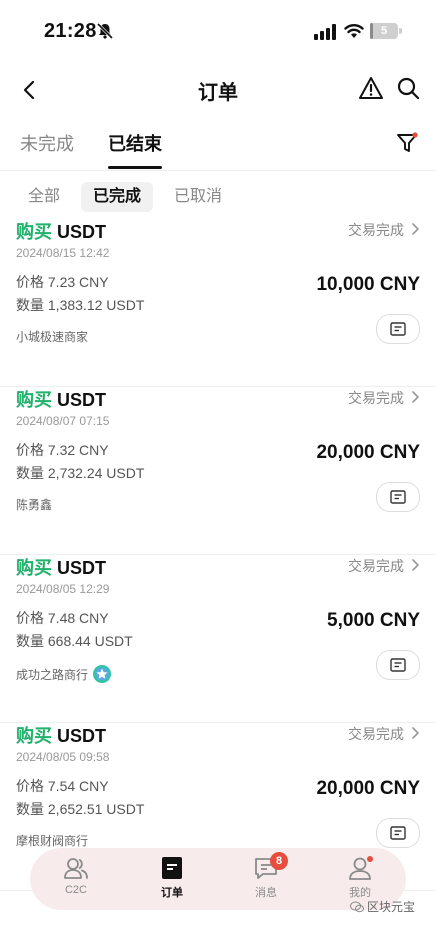 This screenshot has width=436, height=926. Describe the element at coordinates (218, 31) in the screenshot. I see `status-bar: 21:28 5` at that location.